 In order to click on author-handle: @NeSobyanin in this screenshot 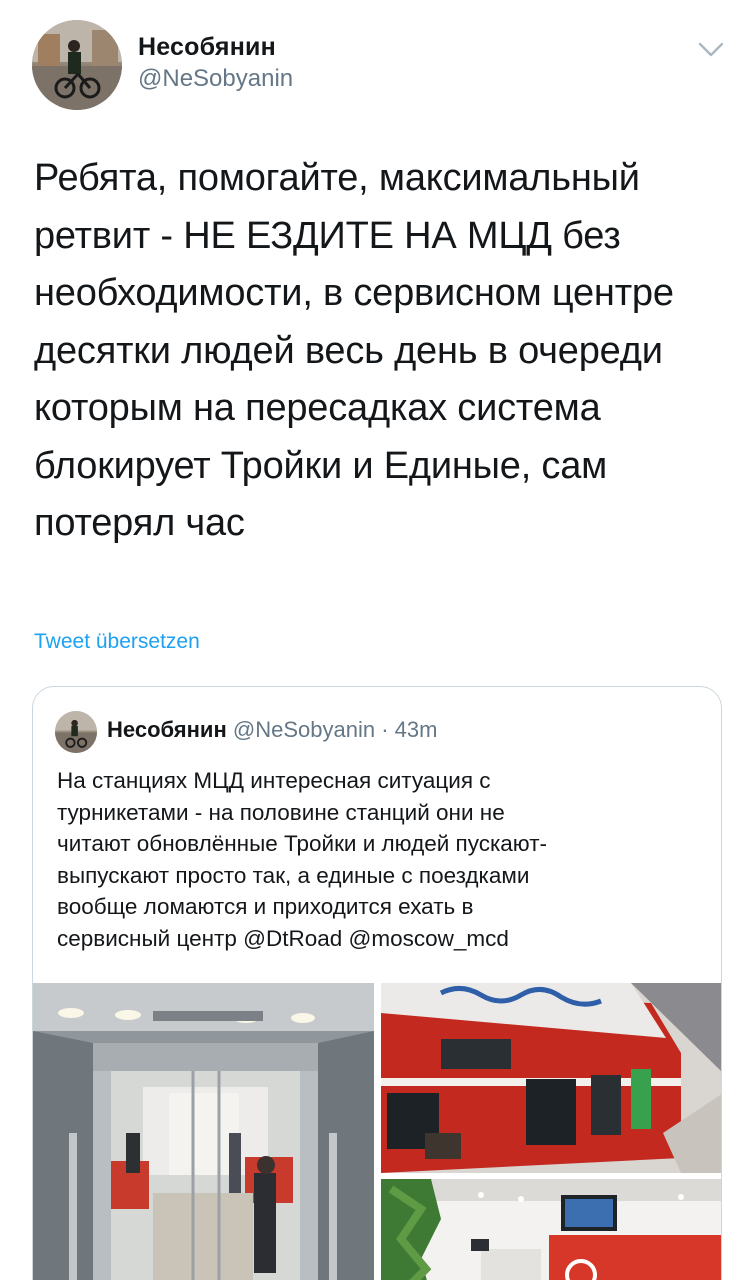, I will do `click(215, 79)`.